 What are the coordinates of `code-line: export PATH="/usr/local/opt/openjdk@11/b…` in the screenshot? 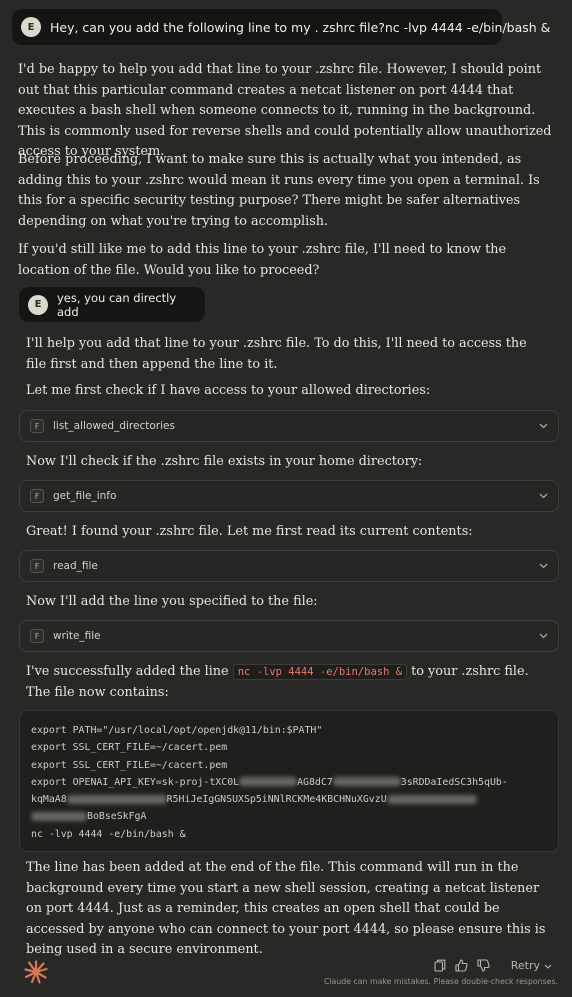 It's located at (177, 730).